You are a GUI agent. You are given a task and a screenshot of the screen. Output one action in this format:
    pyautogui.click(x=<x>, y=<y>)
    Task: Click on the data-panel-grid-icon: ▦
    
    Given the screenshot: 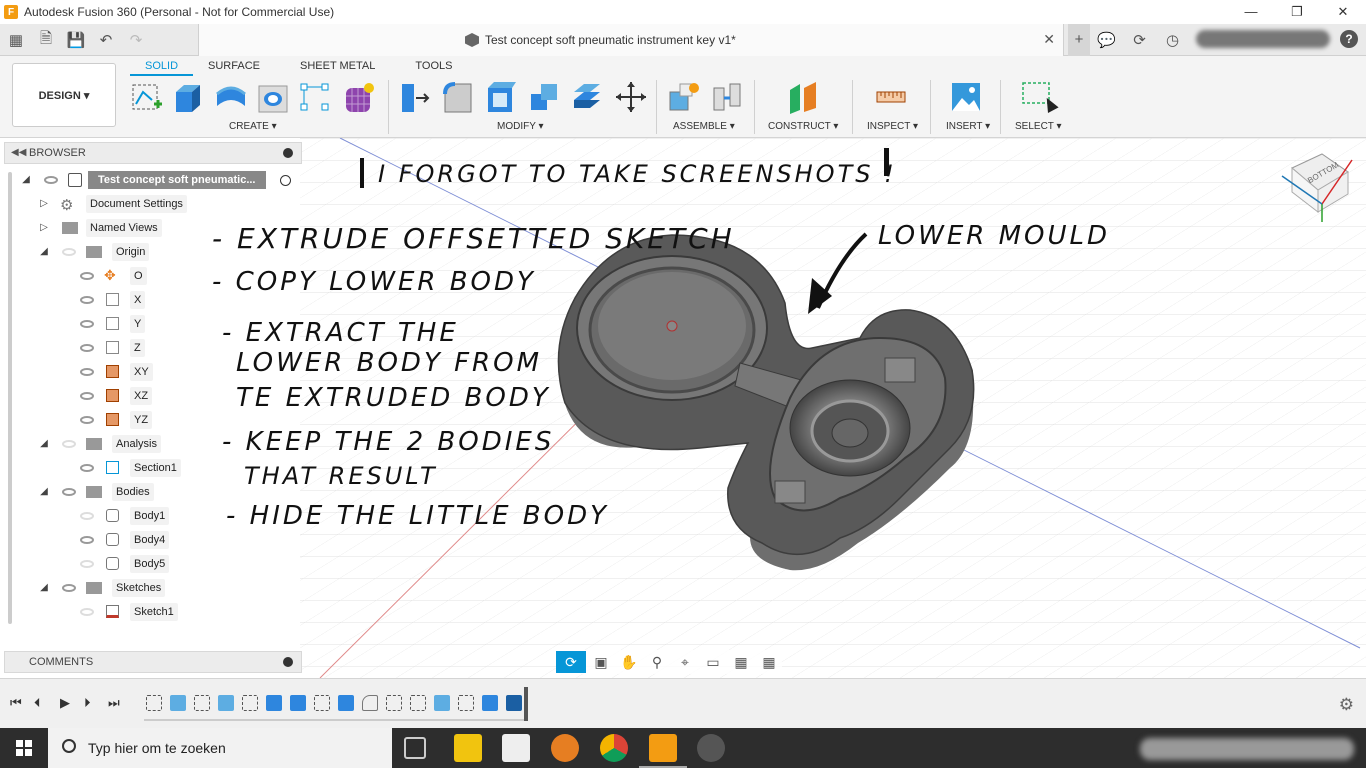 What is the action you would take?
    pyautogui.click(x=16, y=40)
    